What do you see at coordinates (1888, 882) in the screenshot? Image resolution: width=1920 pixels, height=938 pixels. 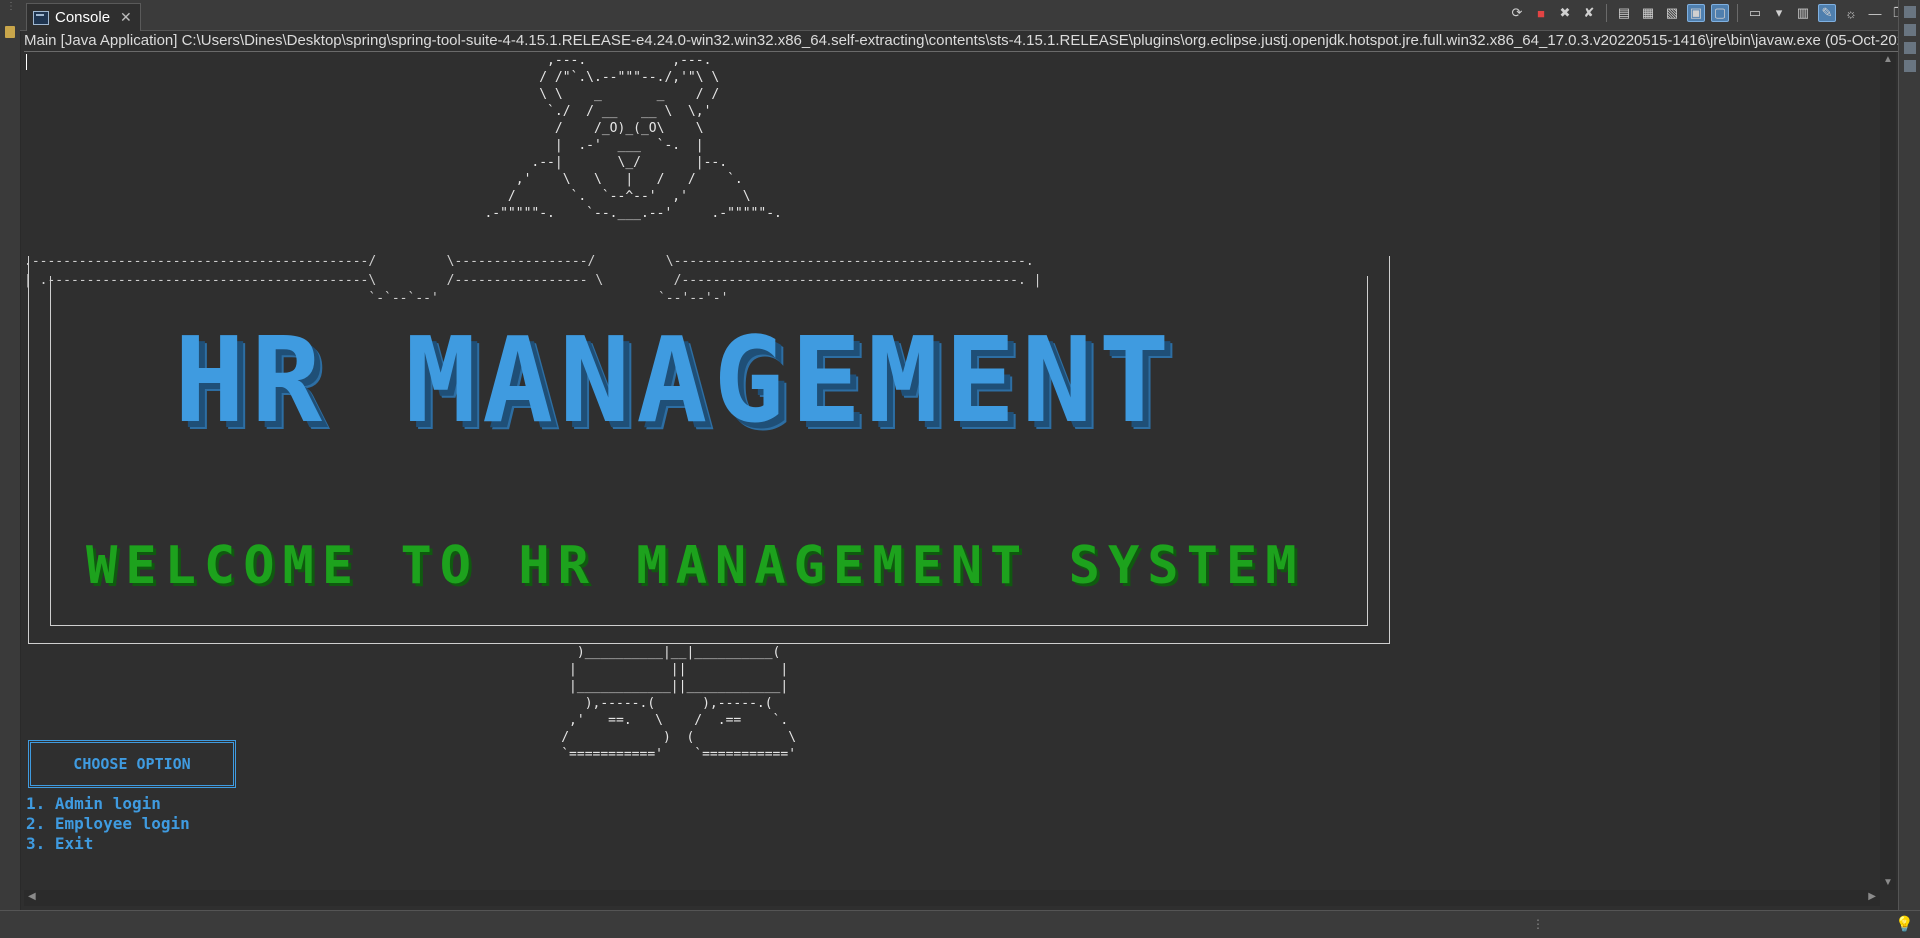 I see `scroll-down-icon: ▼` at bounding box center [1888, 882].